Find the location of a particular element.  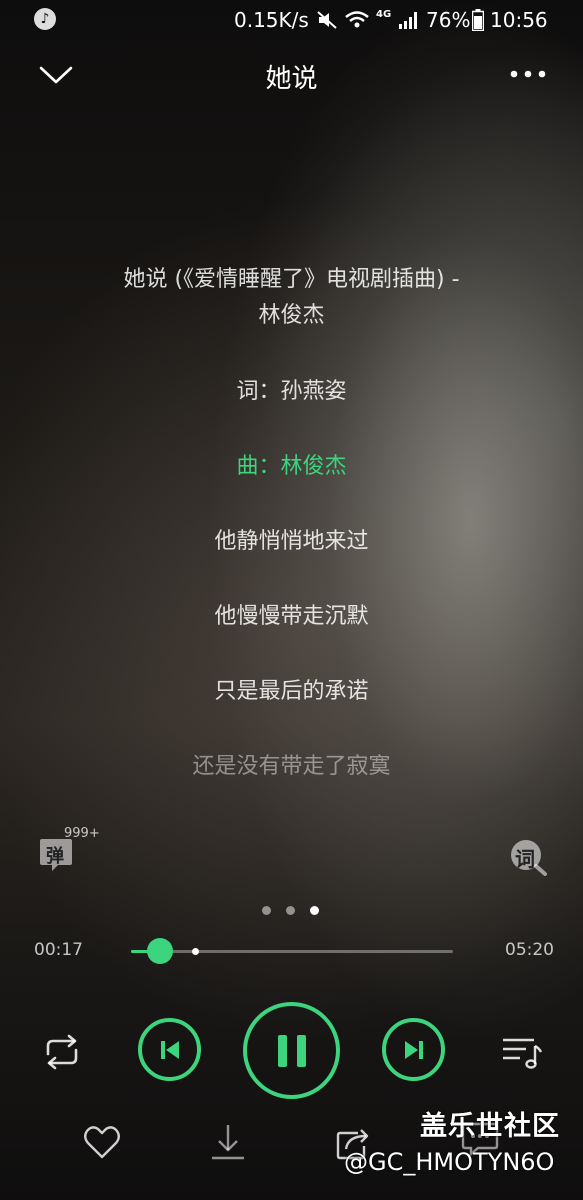

lyric-song-artist: 林俊杰 is located at coordinates (291, 315).